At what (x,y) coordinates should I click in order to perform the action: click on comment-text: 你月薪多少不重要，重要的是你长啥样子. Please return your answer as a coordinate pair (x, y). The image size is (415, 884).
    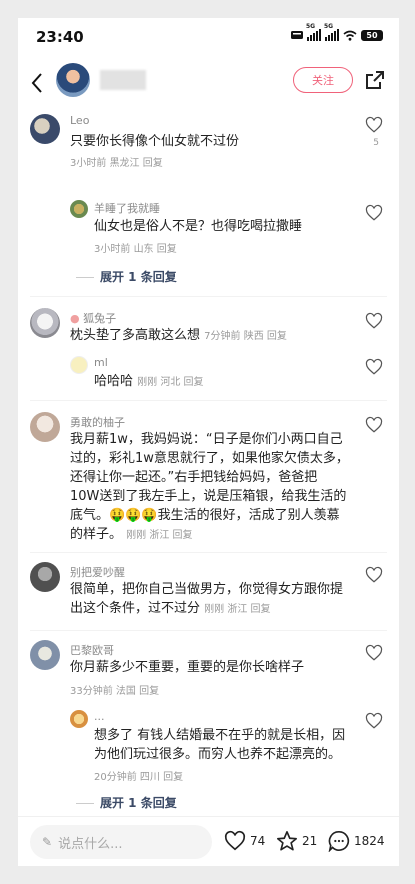
    Looking at the image, I should click on (187, 667).